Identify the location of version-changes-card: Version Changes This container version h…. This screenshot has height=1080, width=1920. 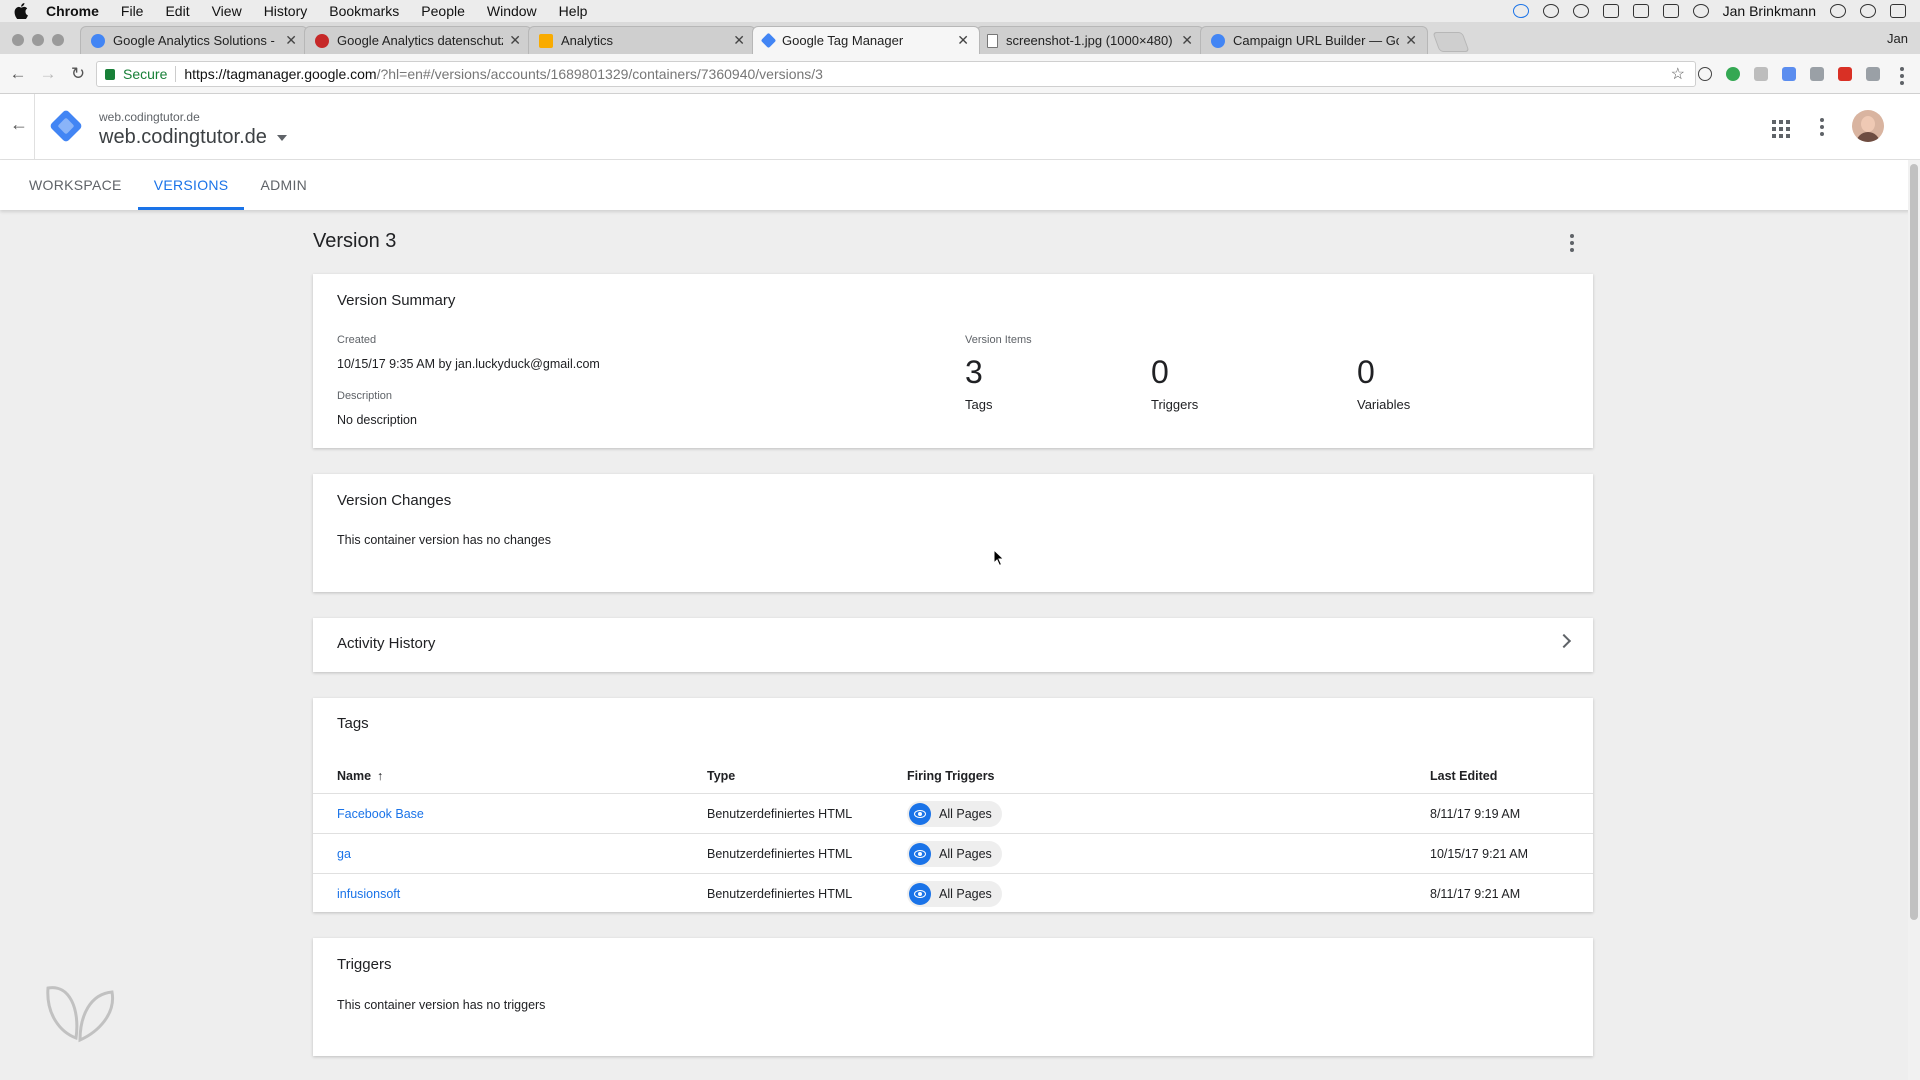
(953, 533).